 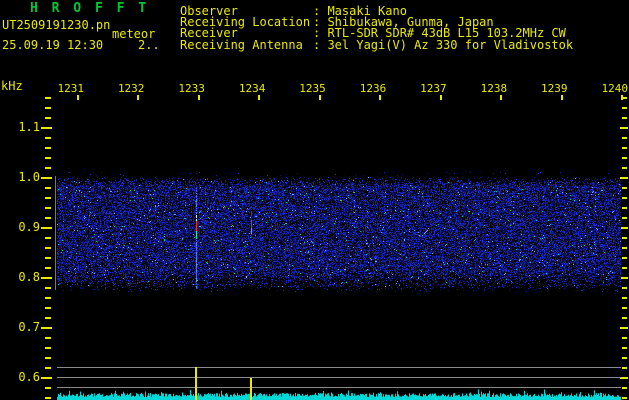 I want to click on time-label: 1236, so click(x=373, y=88).